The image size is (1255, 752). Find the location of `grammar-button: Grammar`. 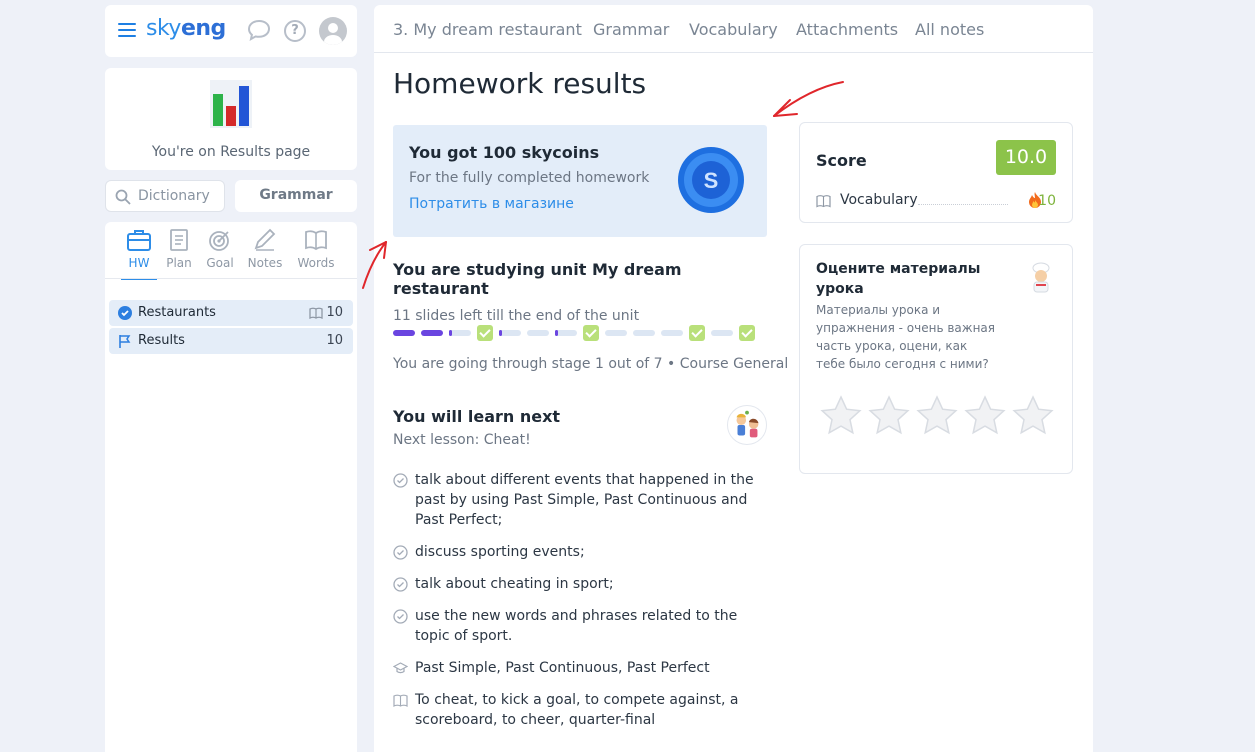

grammar-button: Grammar is located at coordinates (296, 196).